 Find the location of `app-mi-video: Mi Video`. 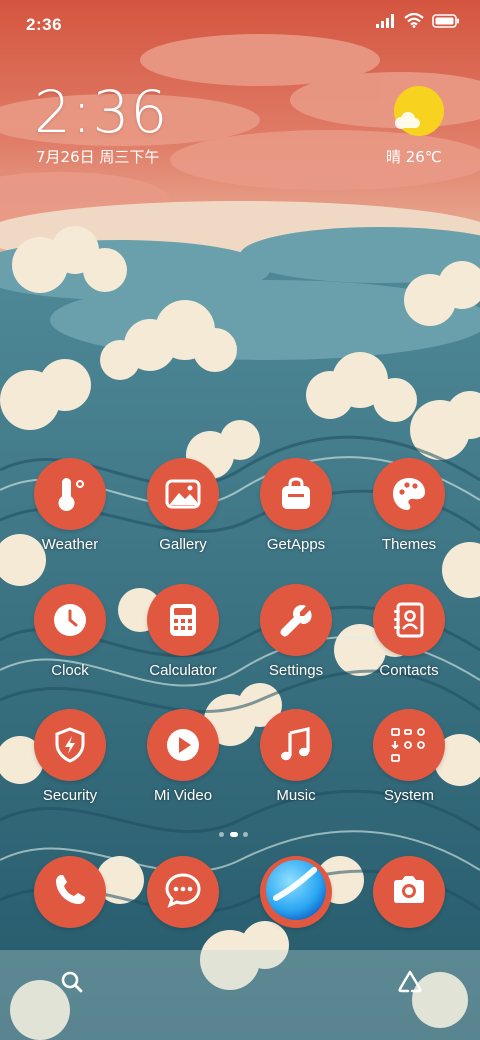

app-mi-video: Mi Video is located at coordinates (183, 764).